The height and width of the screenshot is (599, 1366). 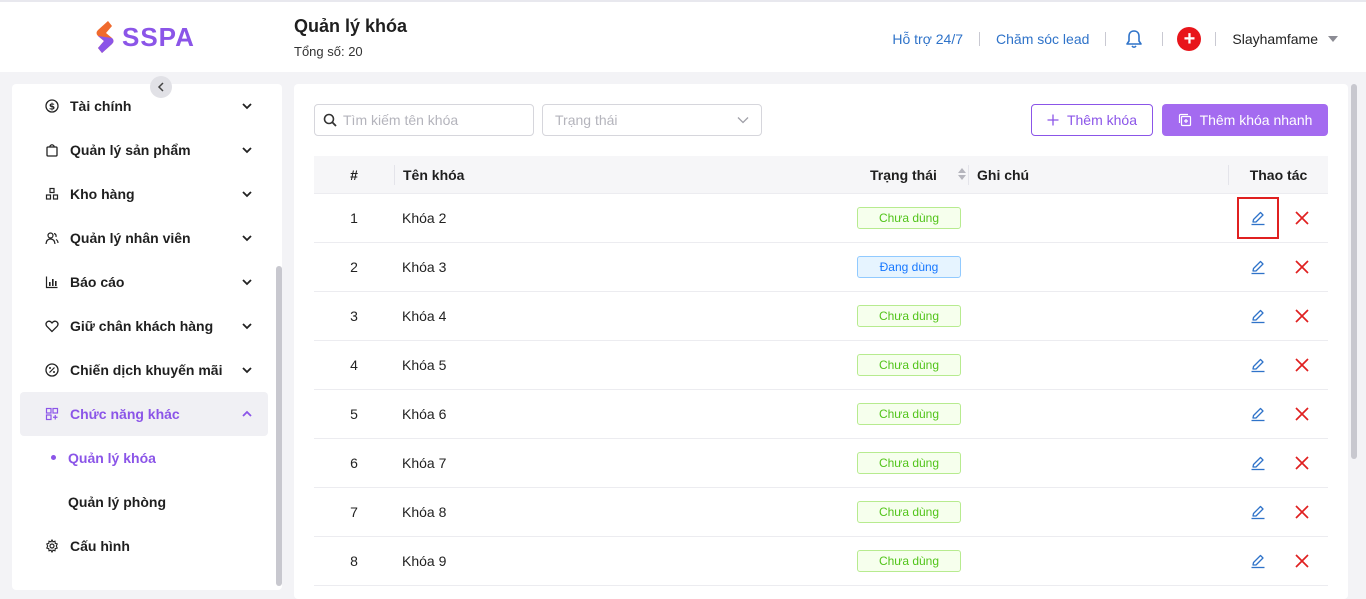 What do you see at coordinates (144, 370) in the screenshot?
I see `sidebar-item-promotions: Chiến dịch khuyến mãi` at bounding box center [144, 370].